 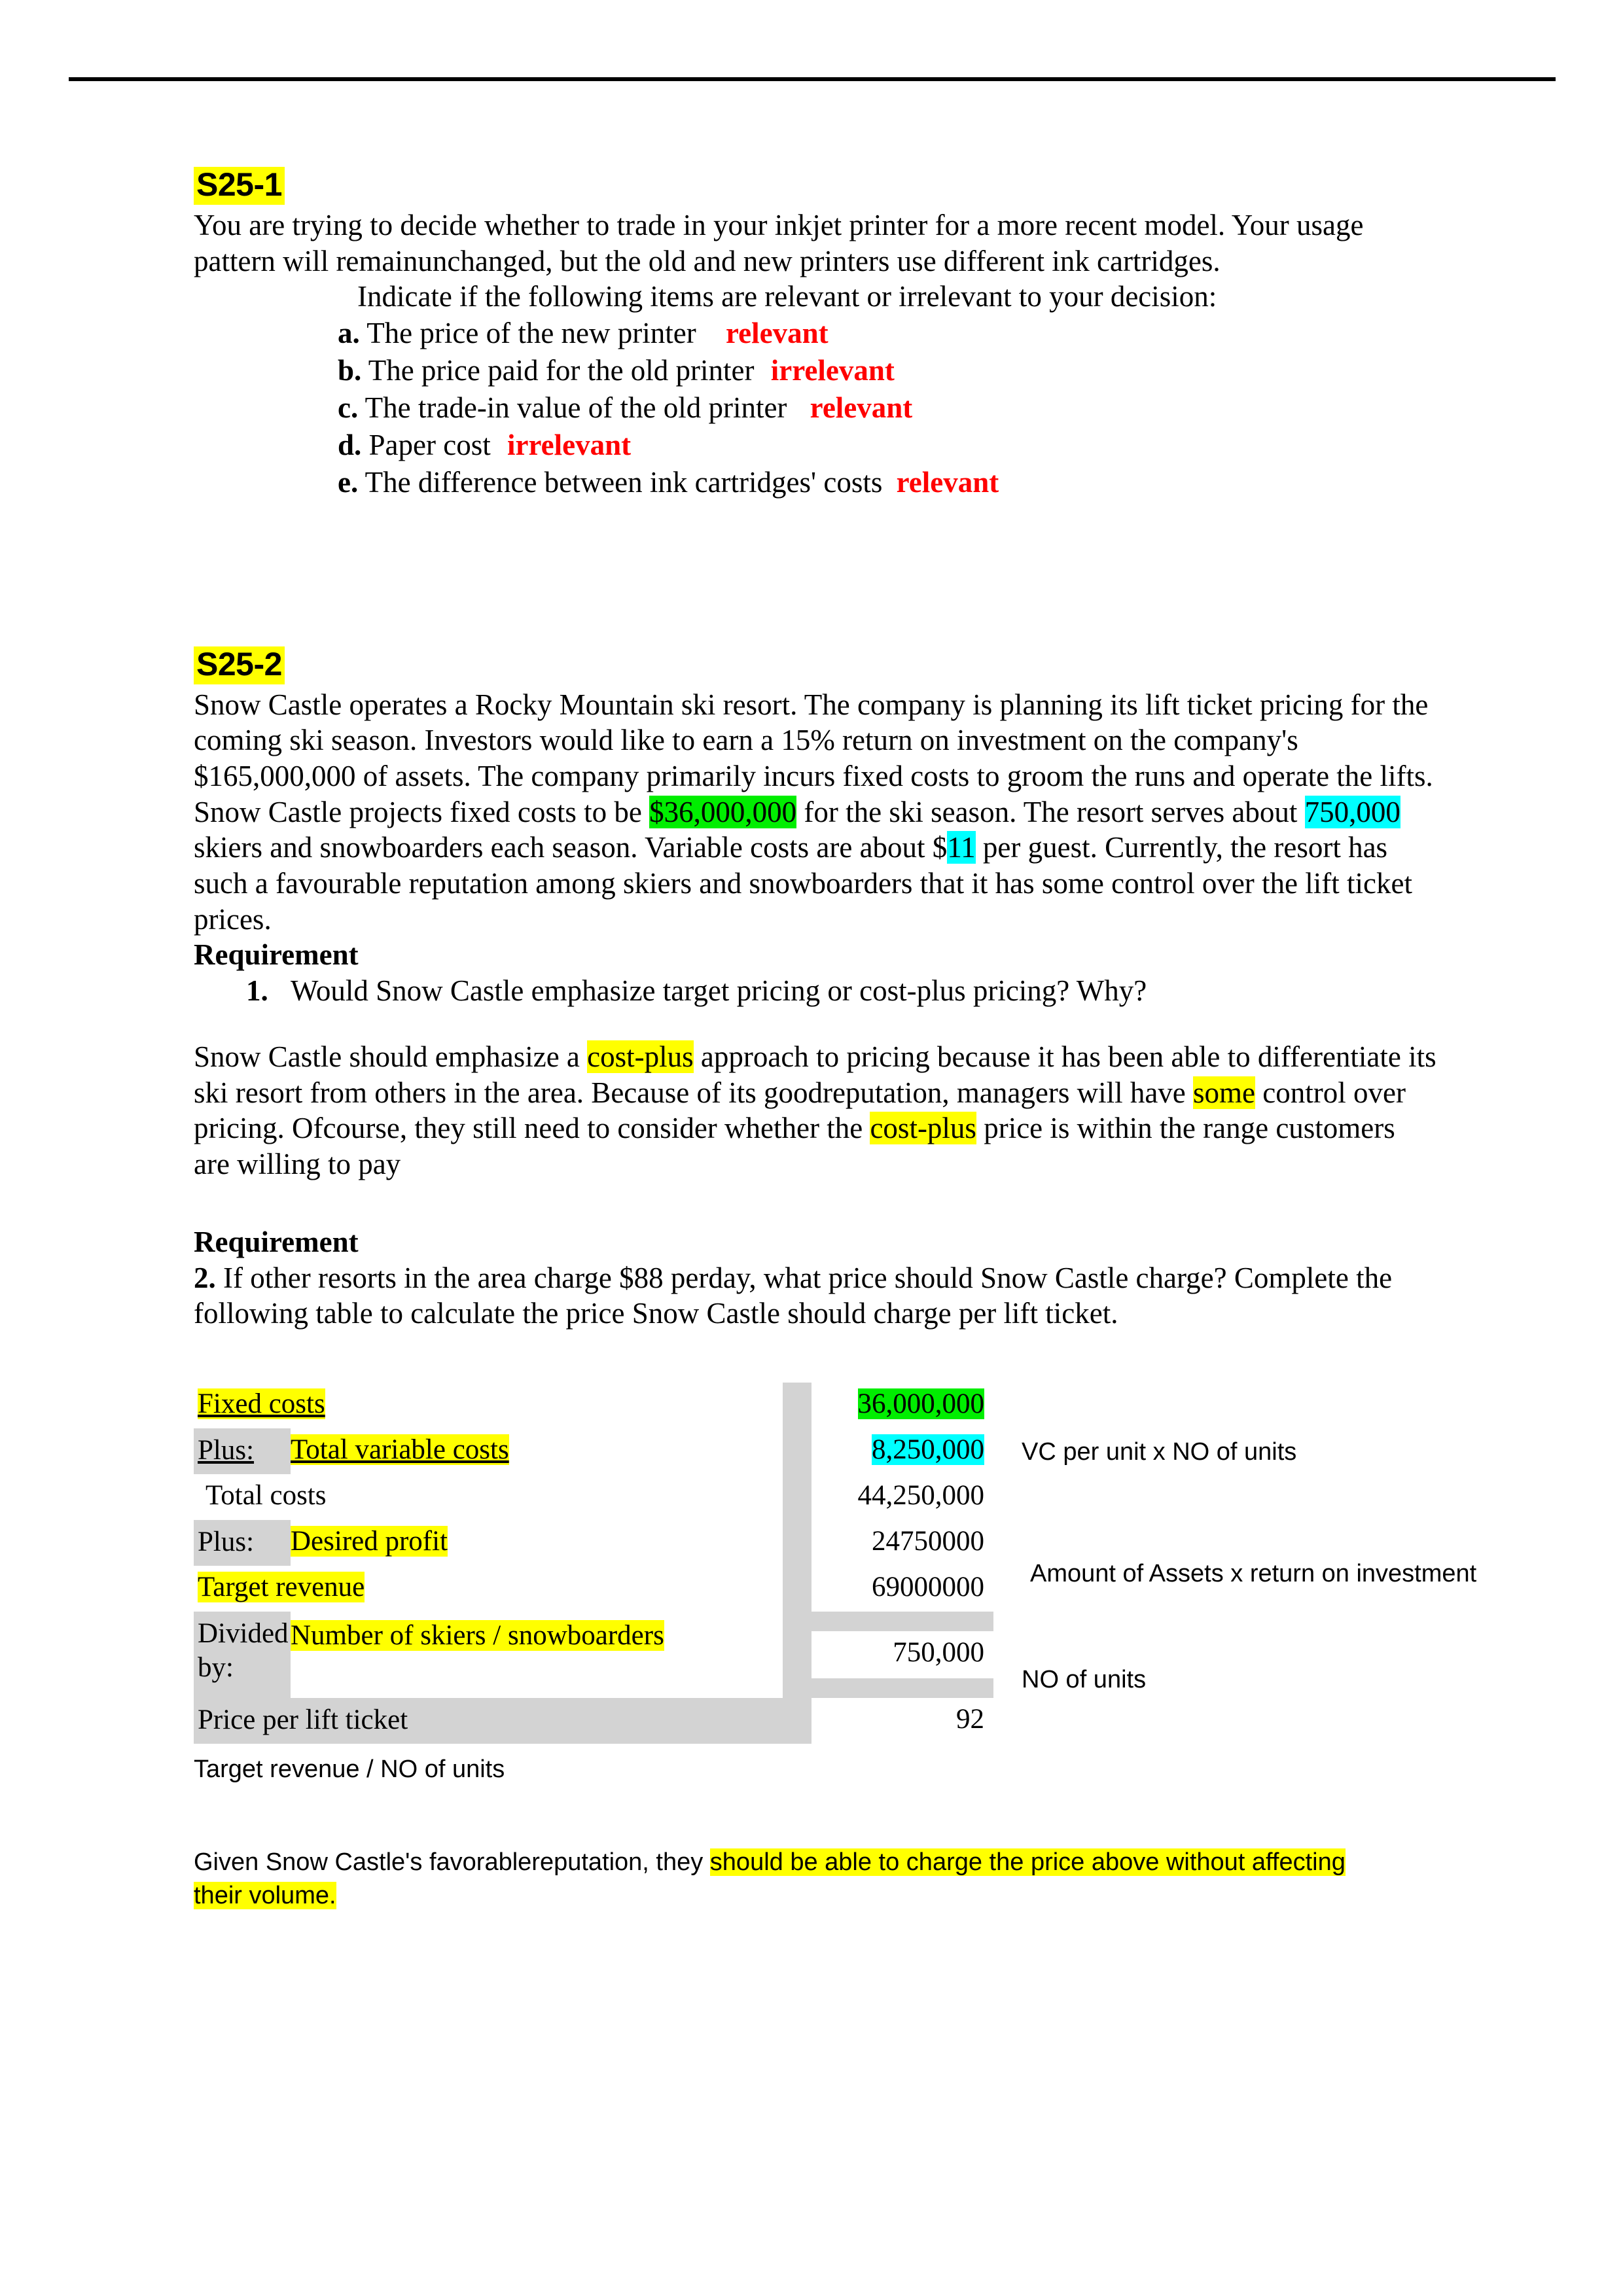 I want to click on table-row: Plus: Total variable costs 8,250,000, so click(x=594, y=1452).